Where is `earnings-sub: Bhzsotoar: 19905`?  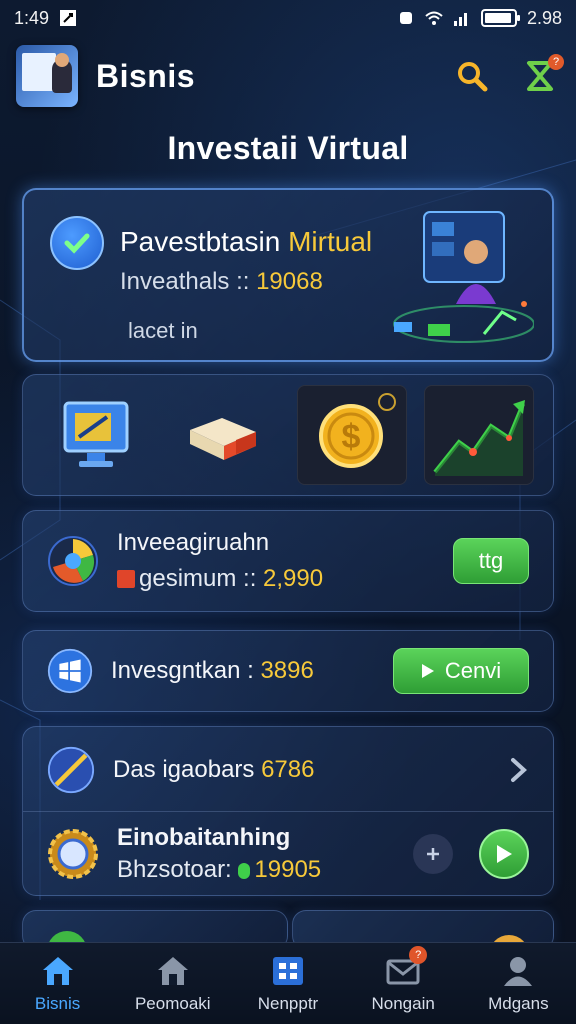 earnings-sub: Bhzsotoar: 19905 is located at coordinates (219, 870).